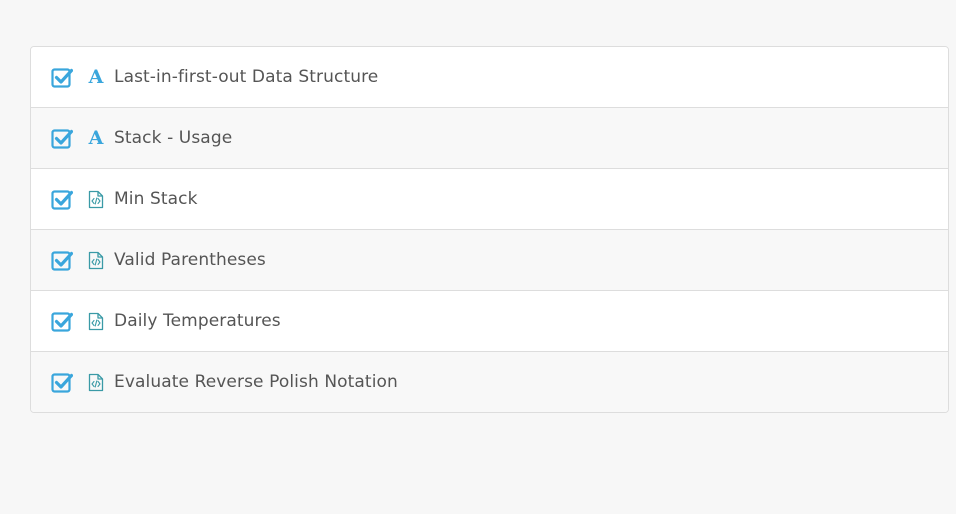 The image size is (956, 514). What do you see at coordinates (489, 198) in the screenshot?
I see `list-item: Min Stack` at bounding box center [489, 198].